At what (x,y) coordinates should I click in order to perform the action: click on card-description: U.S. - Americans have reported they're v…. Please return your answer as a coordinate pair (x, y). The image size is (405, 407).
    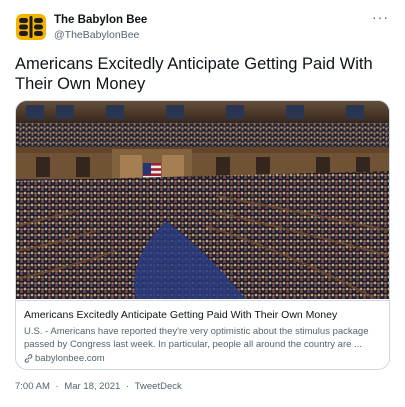
    Looking at the image, I should click on (196, 338).